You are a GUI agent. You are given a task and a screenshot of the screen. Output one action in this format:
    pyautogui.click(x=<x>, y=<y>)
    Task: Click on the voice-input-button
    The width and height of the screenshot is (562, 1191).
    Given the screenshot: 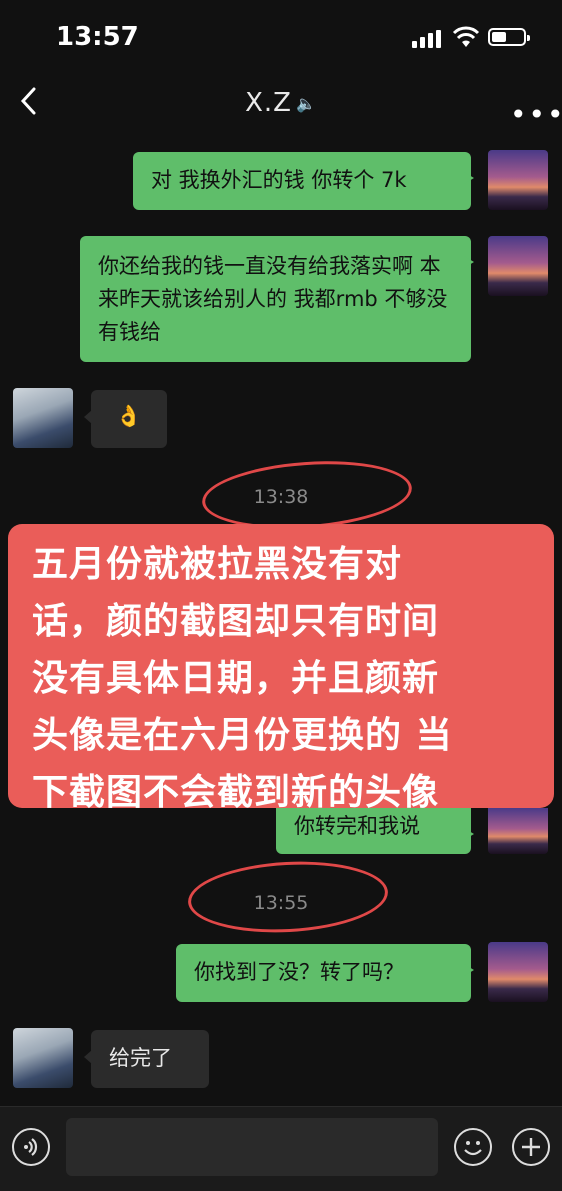 What is the action you would take?
    pyautogui.click(x=31, y=1147)
    